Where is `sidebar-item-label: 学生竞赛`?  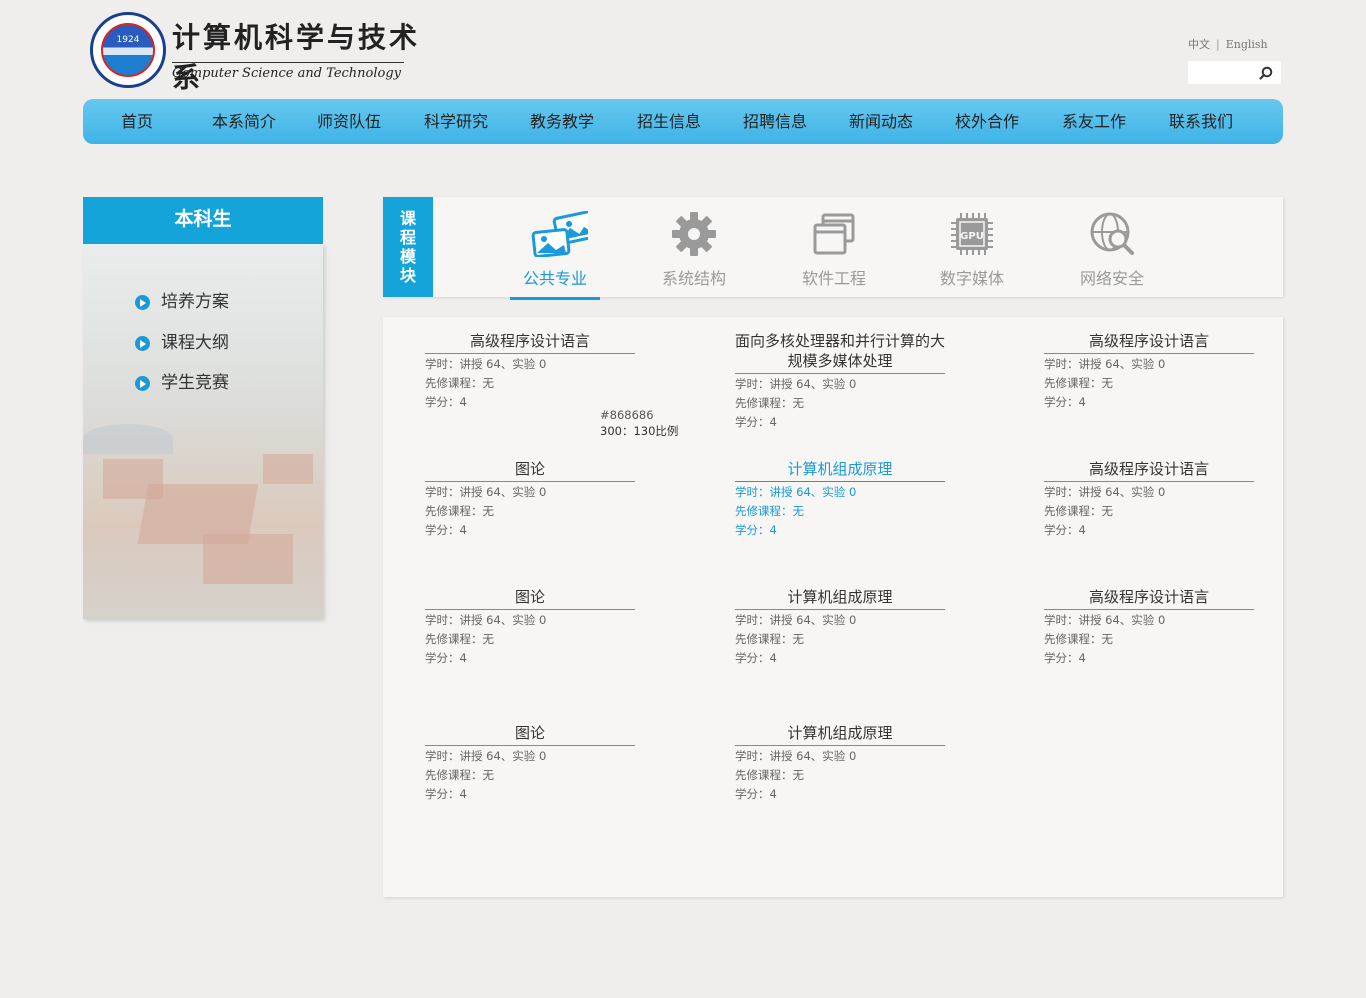
sidebar-item-label: 学生竞赛 is located at coordinates (195, 383).